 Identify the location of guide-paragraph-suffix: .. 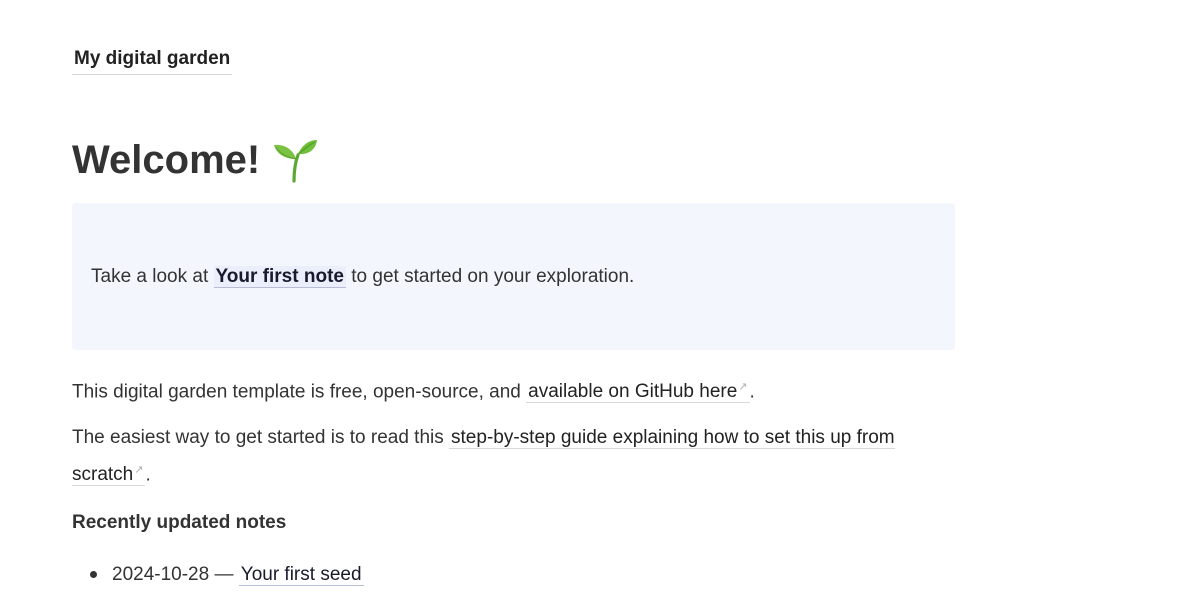
(148, 475).